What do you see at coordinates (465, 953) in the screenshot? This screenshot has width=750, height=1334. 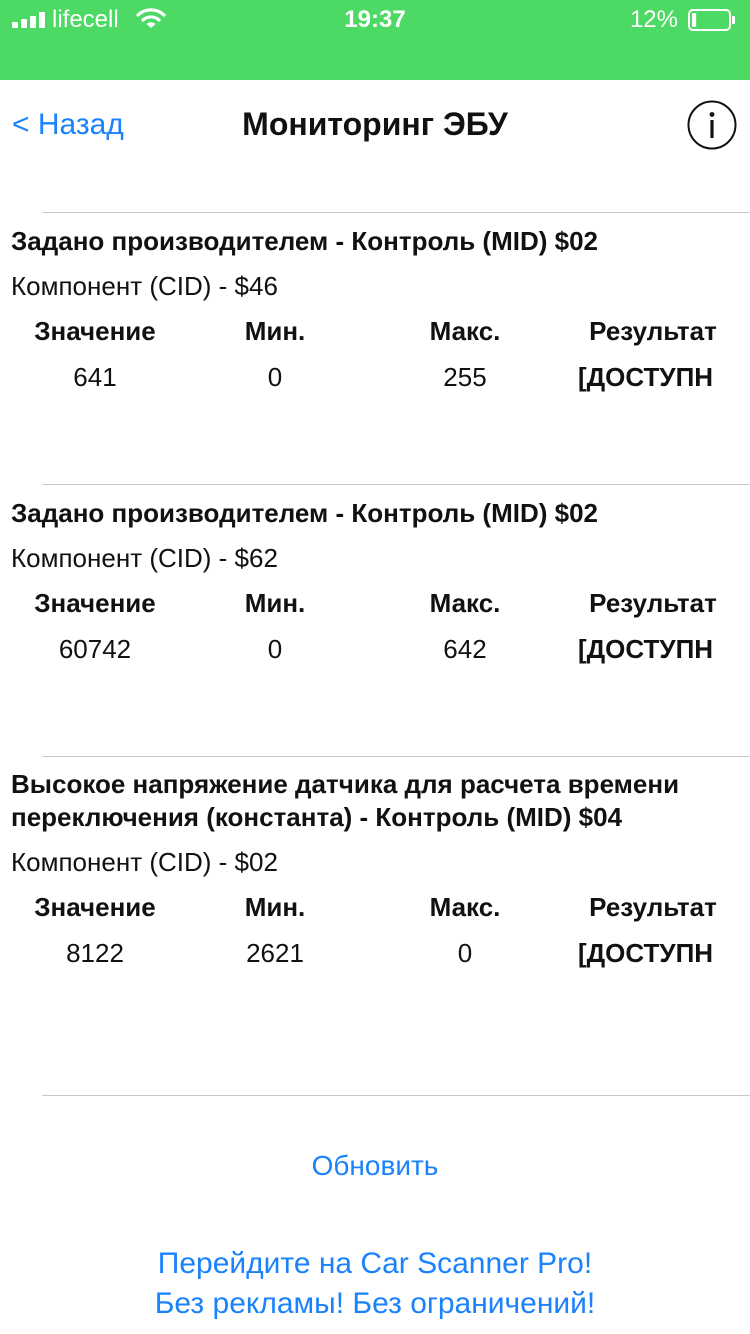 I see `test-max: 0` at bounding box center [465, 953].